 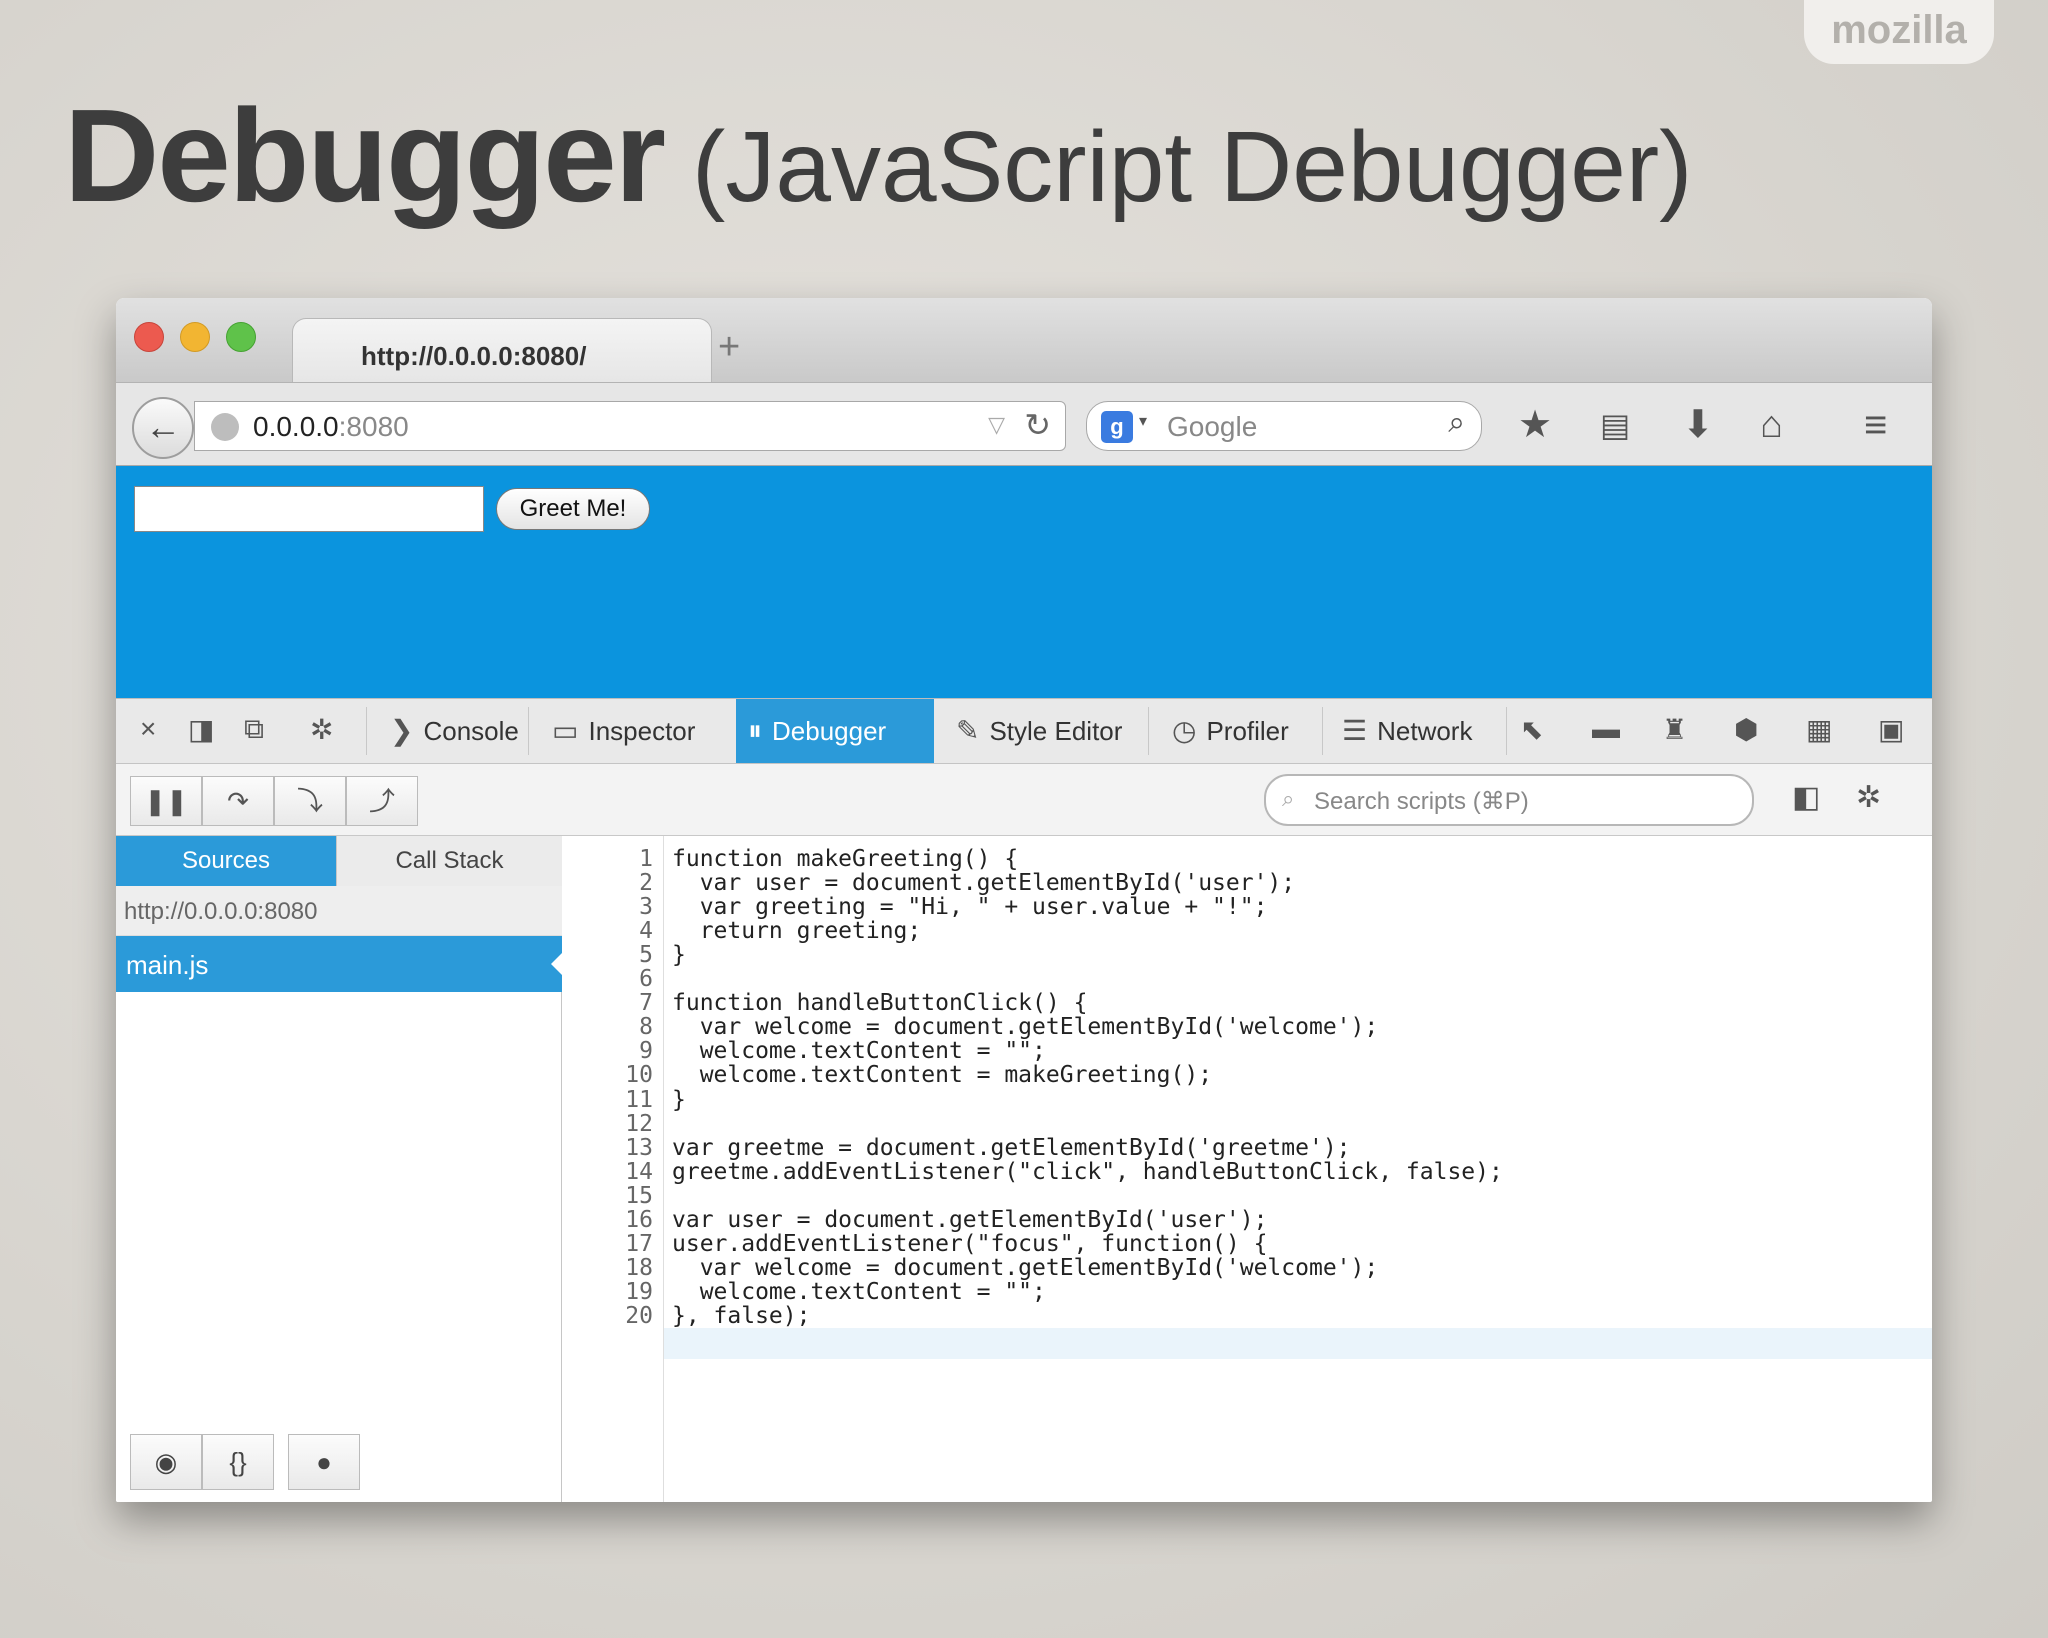 What do you see at coordinates (1212, 426) in the screenshot?
I see `search-placeholder: Google` at bounding box center [1212, 426].